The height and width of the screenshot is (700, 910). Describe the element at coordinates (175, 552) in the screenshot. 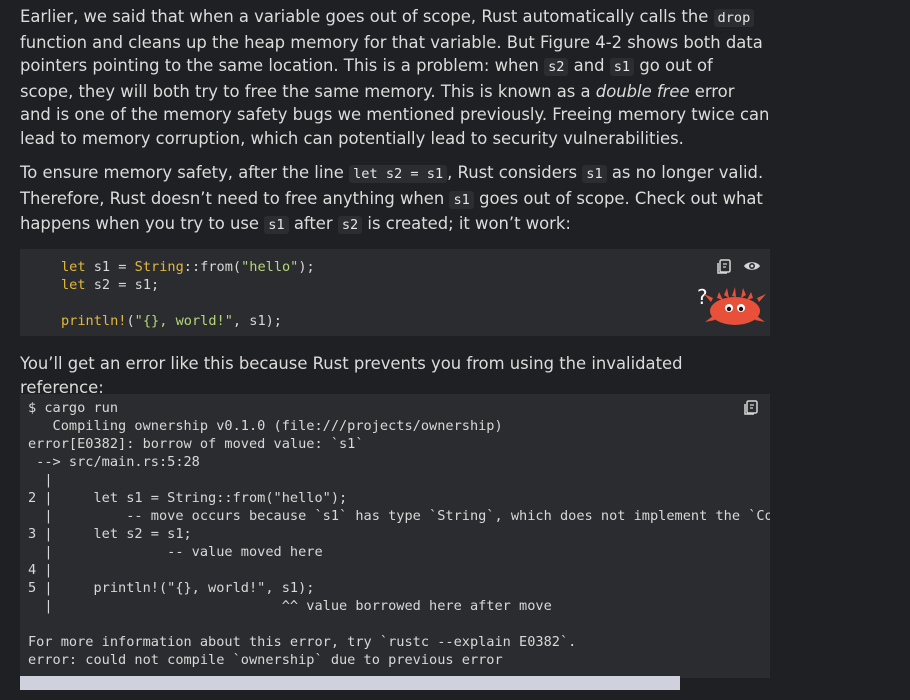

I see `output-line: | -- value moved here` at that location.